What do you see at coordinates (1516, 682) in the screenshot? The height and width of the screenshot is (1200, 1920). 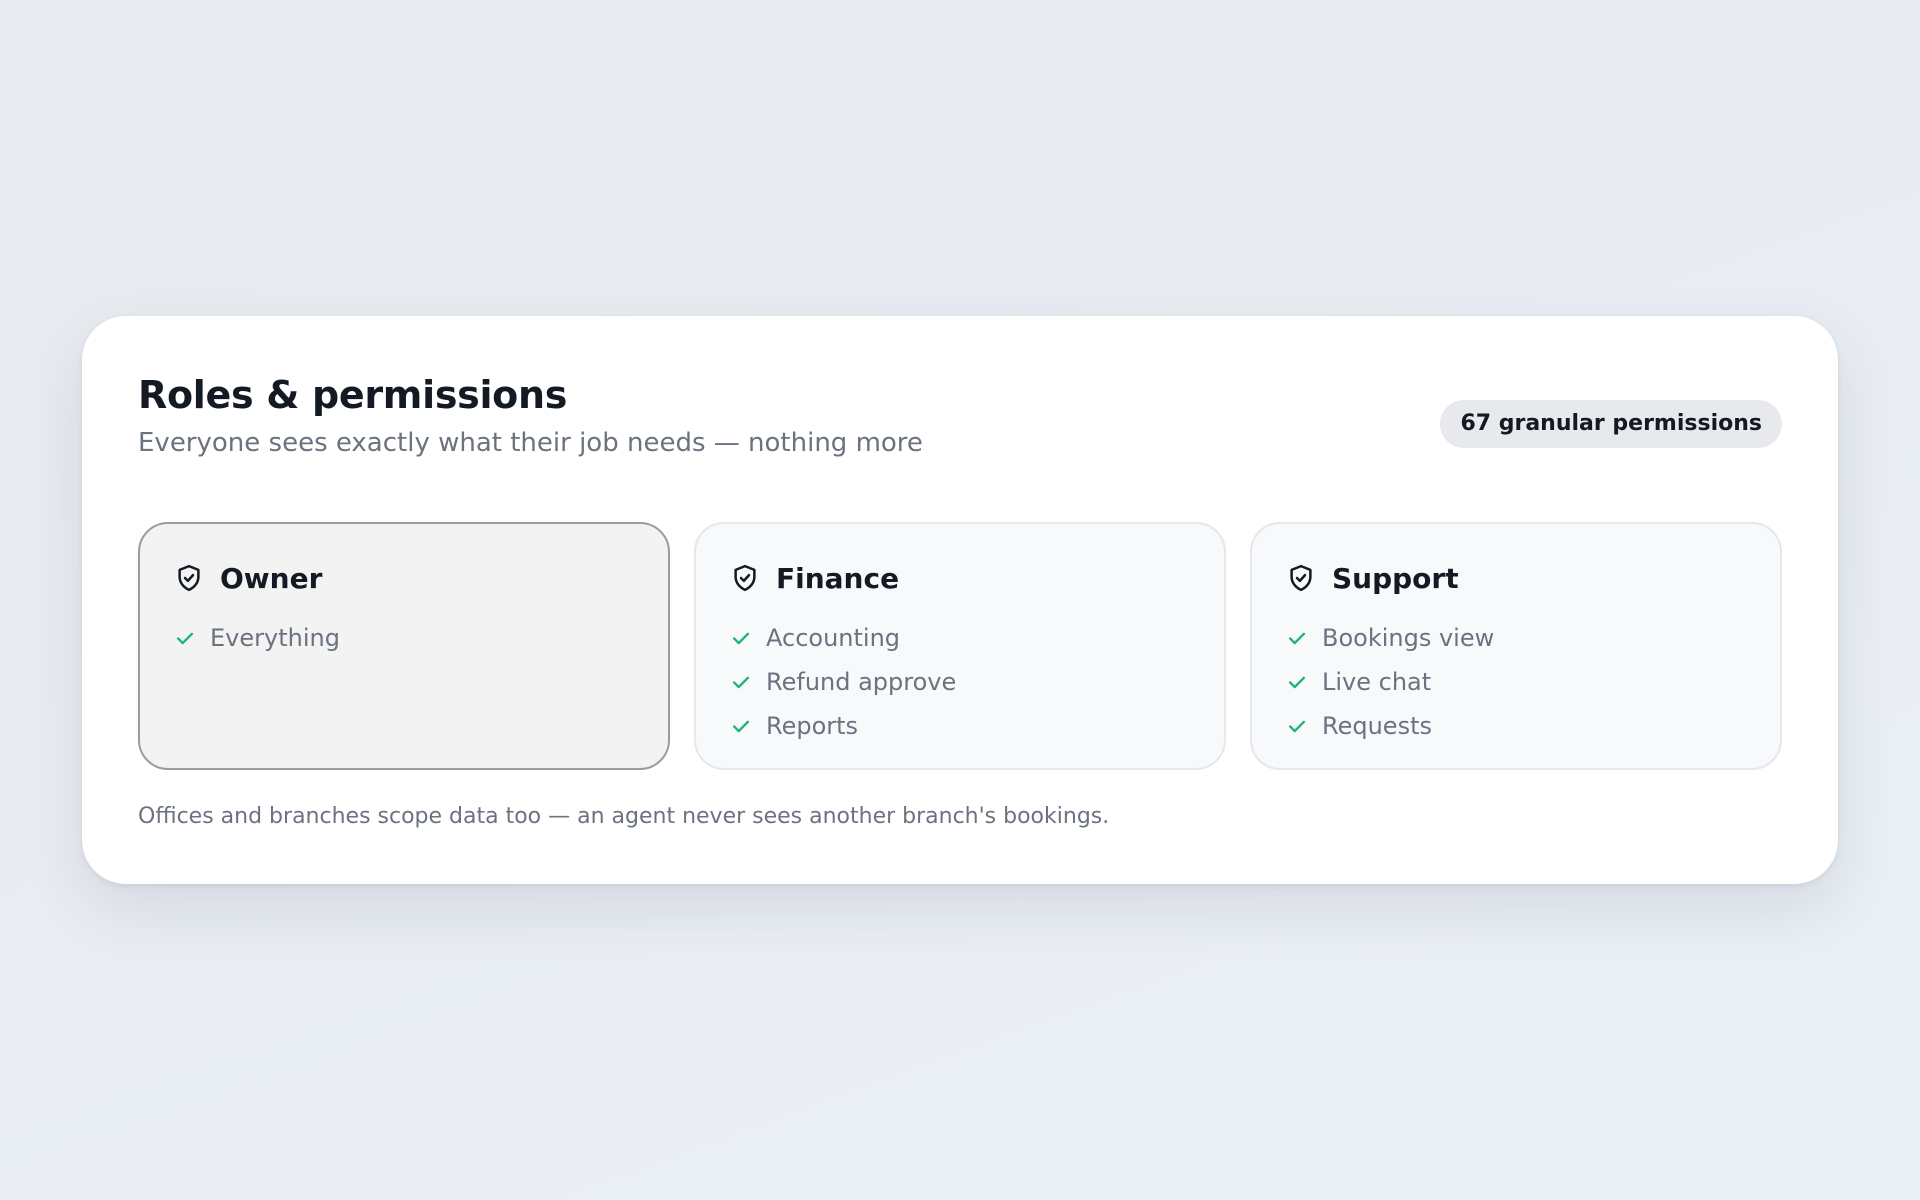 I see `permission-item: Live chat` at bounding box center [1516, 682].